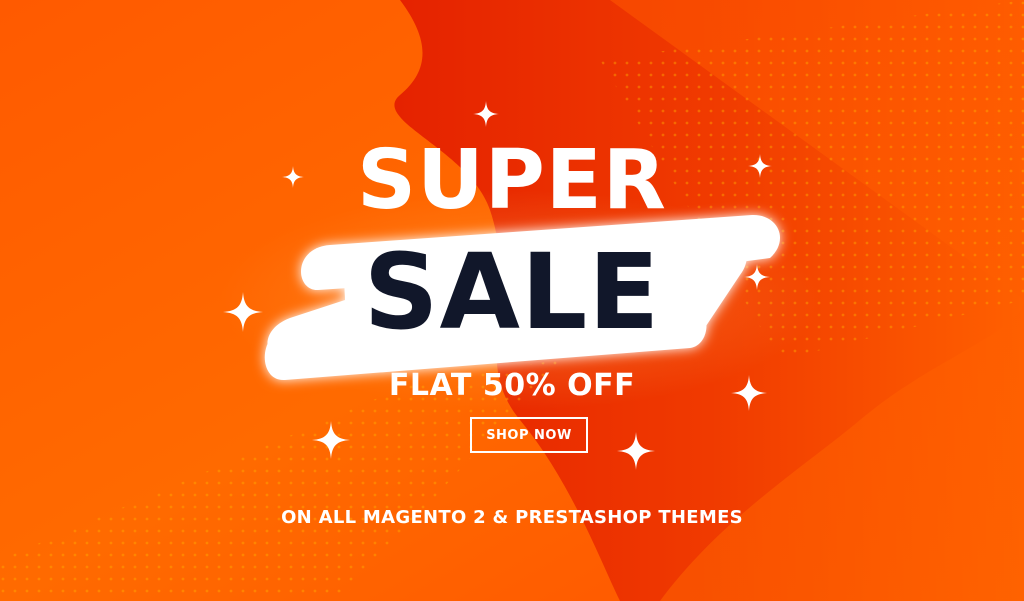 Image resolution: width=1024 pixels, height=601 pixels. I want to click on shop-now-button: SHOP NOW, so click(529, 435).